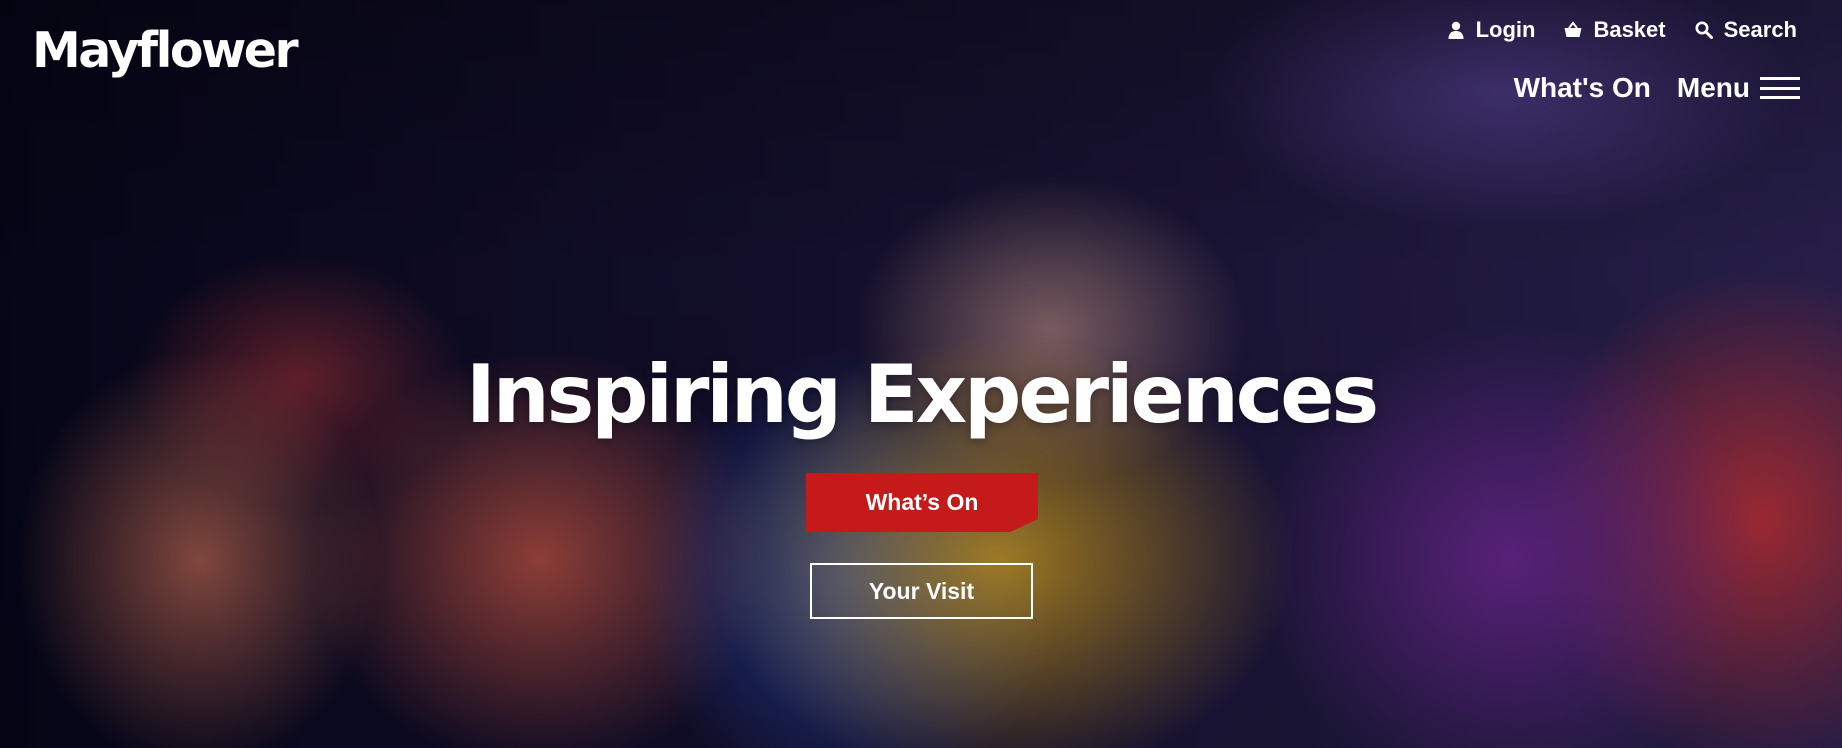  Describe the element at coordinates (1657, 88) in the screenshot. I see `main-nav: What's On Menu` at that location.